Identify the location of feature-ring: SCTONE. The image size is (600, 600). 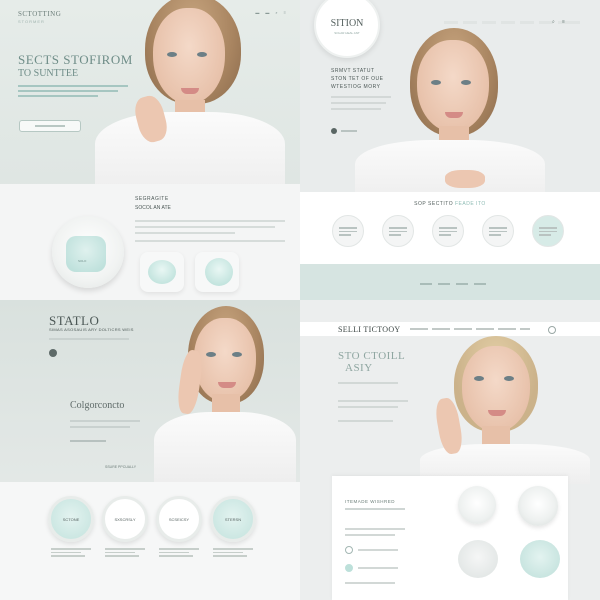
(71, 519).